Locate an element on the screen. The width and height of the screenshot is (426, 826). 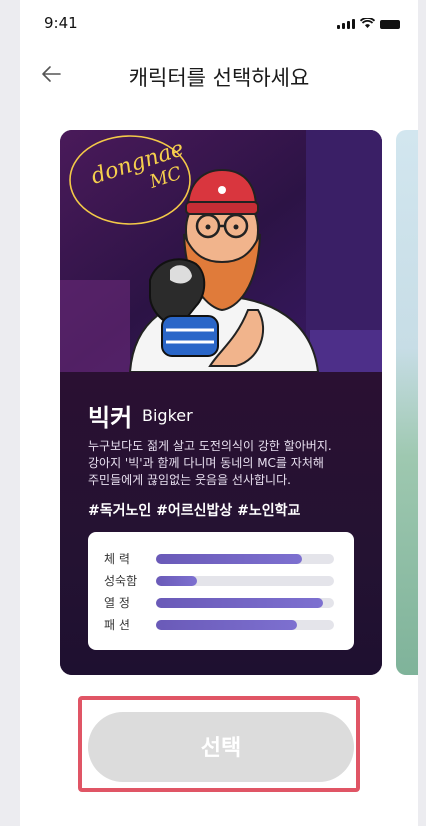
status-bar: 9:41 is located at coordinates (219, 22).